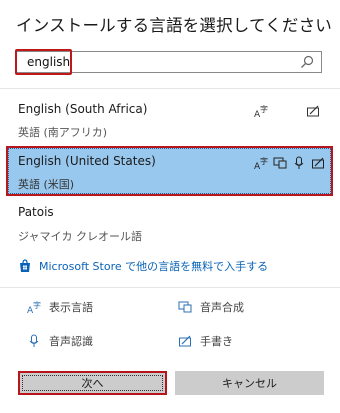  What do you see at coordinates (154, 266) in the screenshot?
I see `store-link-label: Microsoft Store で他の言語を無料で入手する` at bounding box center [154, 266].